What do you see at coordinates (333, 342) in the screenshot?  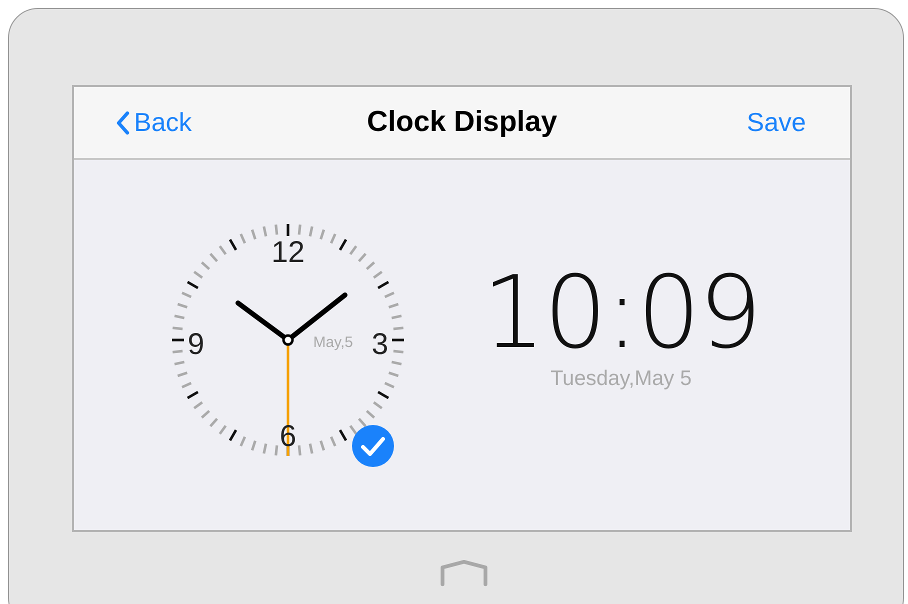 I see `clock-date: May,5` at bounding box center [333, 342].